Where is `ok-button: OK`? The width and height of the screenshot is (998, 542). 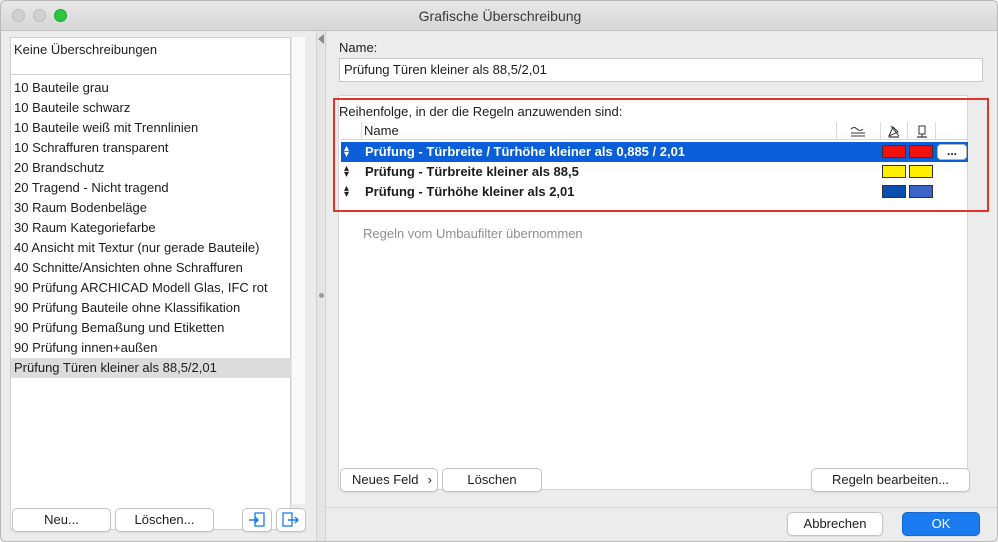 ok-button: OK is located at coordinates (941, 524).